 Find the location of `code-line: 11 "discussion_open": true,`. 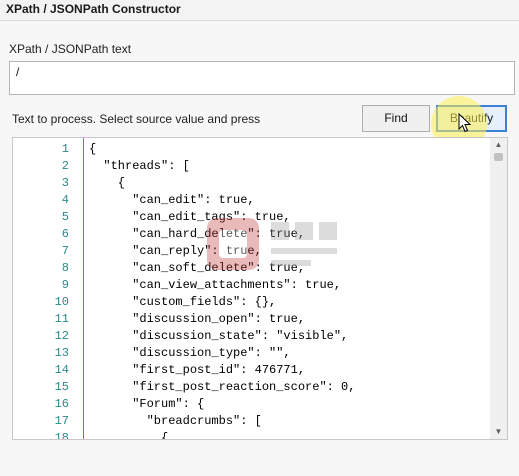

code-line: 11 "discussion_open": true, is located at coordinates (252, 319).